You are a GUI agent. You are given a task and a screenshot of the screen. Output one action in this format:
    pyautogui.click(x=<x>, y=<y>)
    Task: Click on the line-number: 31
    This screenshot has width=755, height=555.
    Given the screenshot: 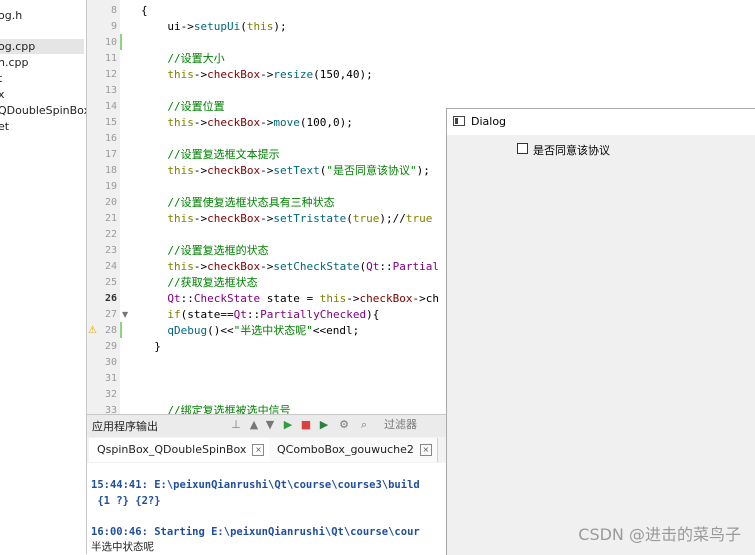 What is the action you would take?
    pyautogui.click(x=110, y=378)
    